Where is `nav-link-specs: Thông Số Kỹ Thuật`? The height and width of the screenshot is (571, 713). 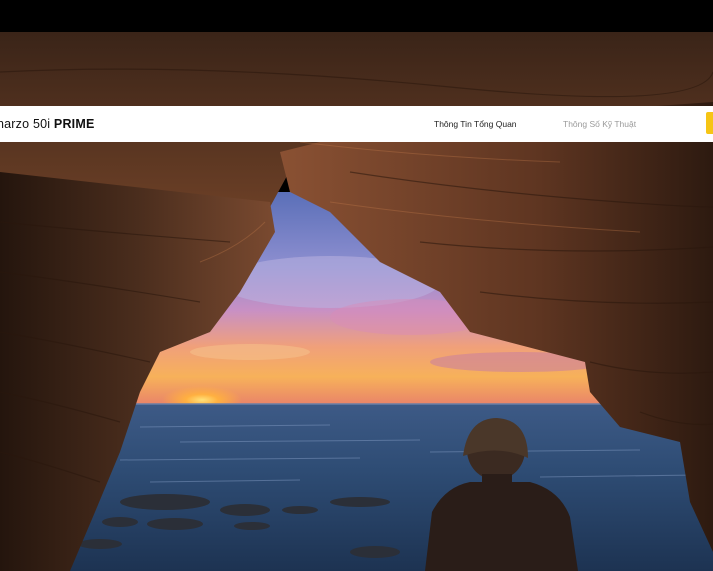 nav-link-specs: Thông Số Kỹ Thuật is located at coordinates (599, 124).